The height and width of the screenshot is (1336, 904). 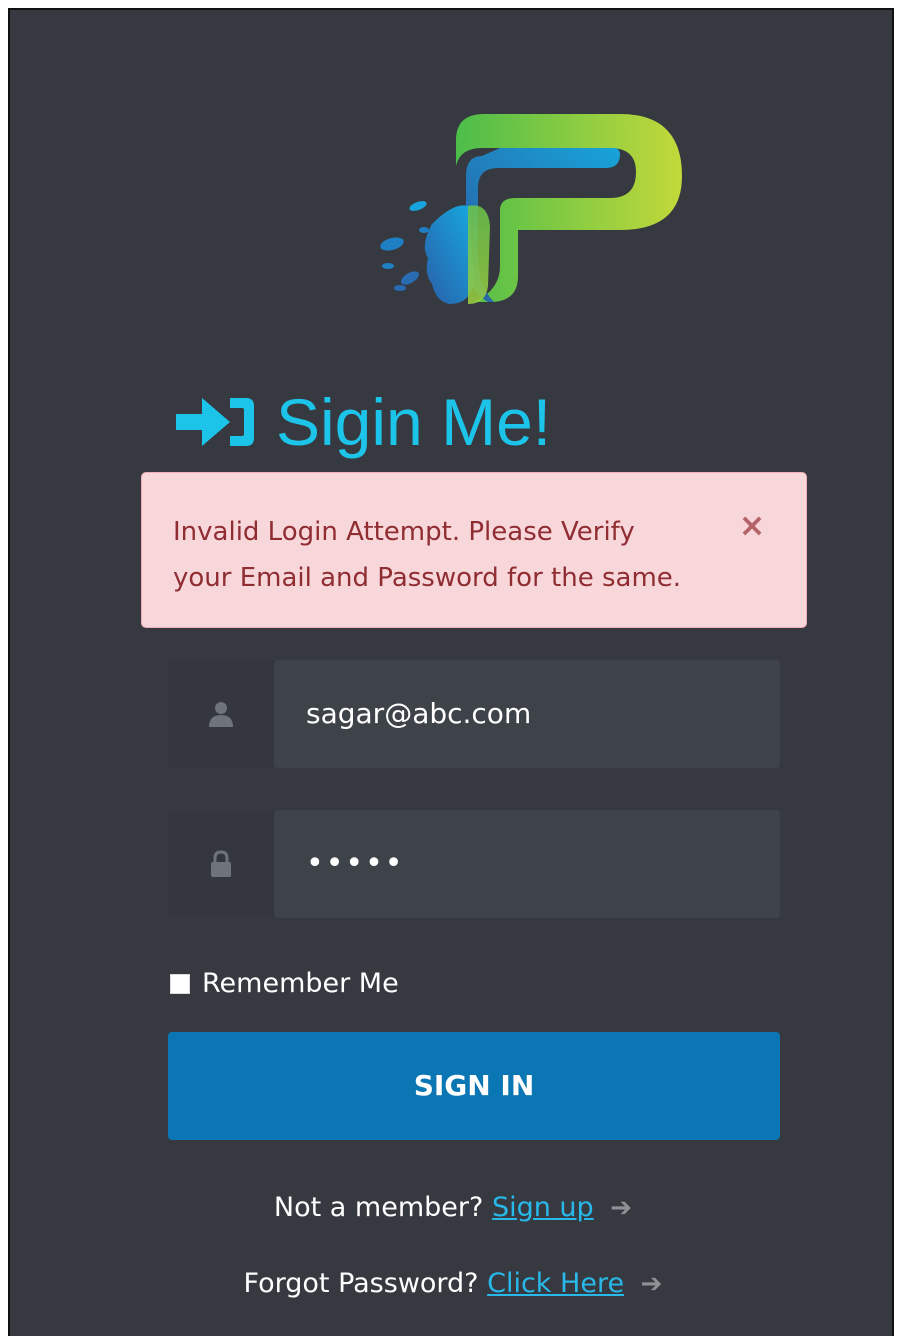 What do you see at coordinates (527, 714) in the screenshot?
I see `email-field: sagar@abc.com` at bounding box center [527, 714].